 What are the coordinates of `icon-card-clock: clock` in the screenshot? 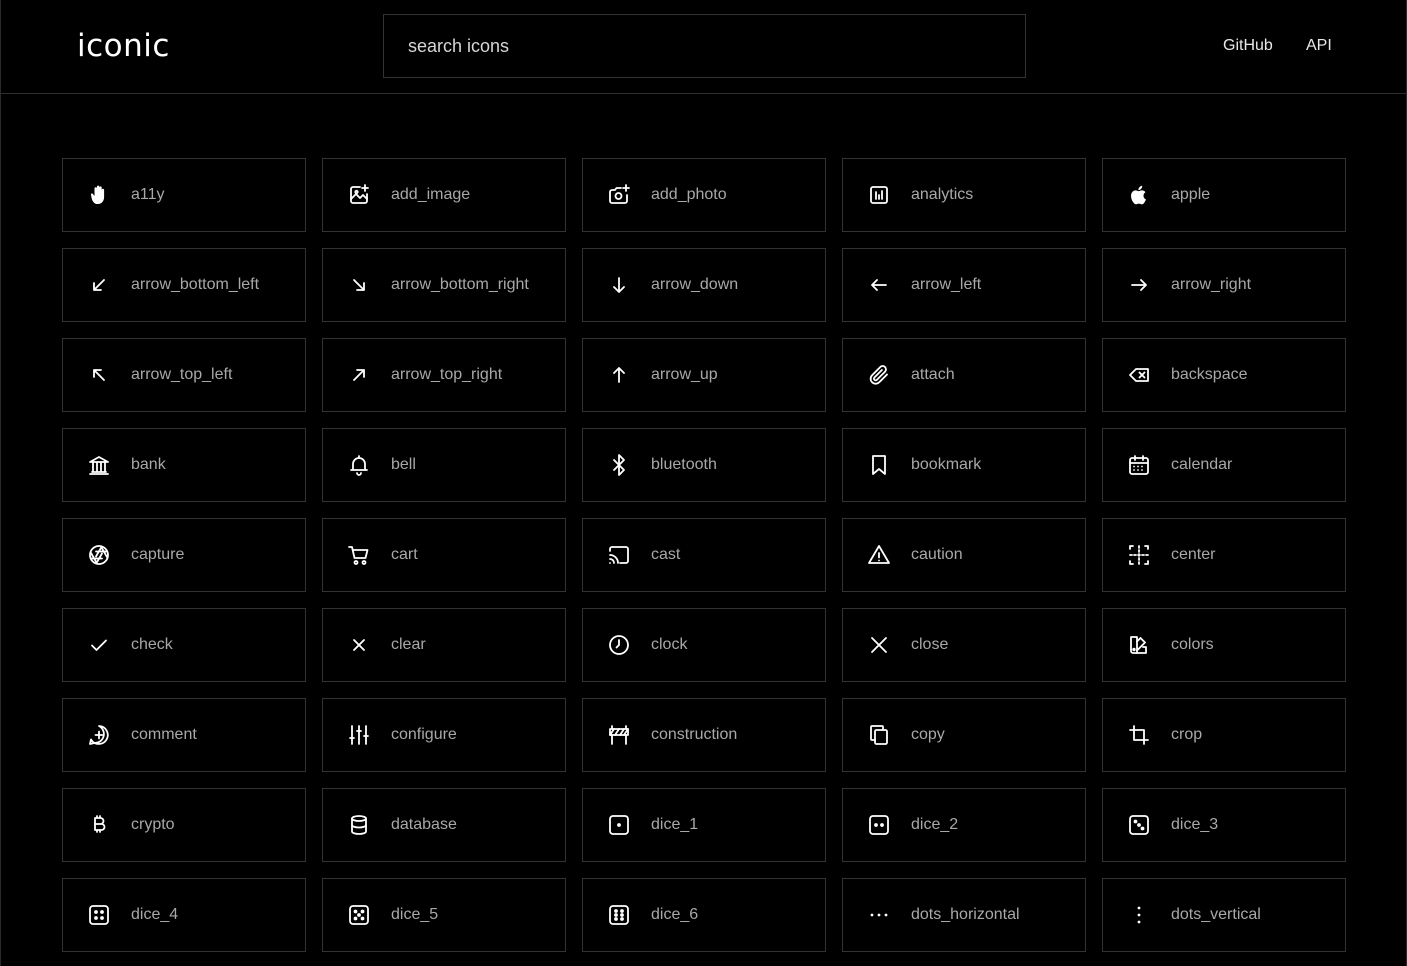 It's located at (704, 645).